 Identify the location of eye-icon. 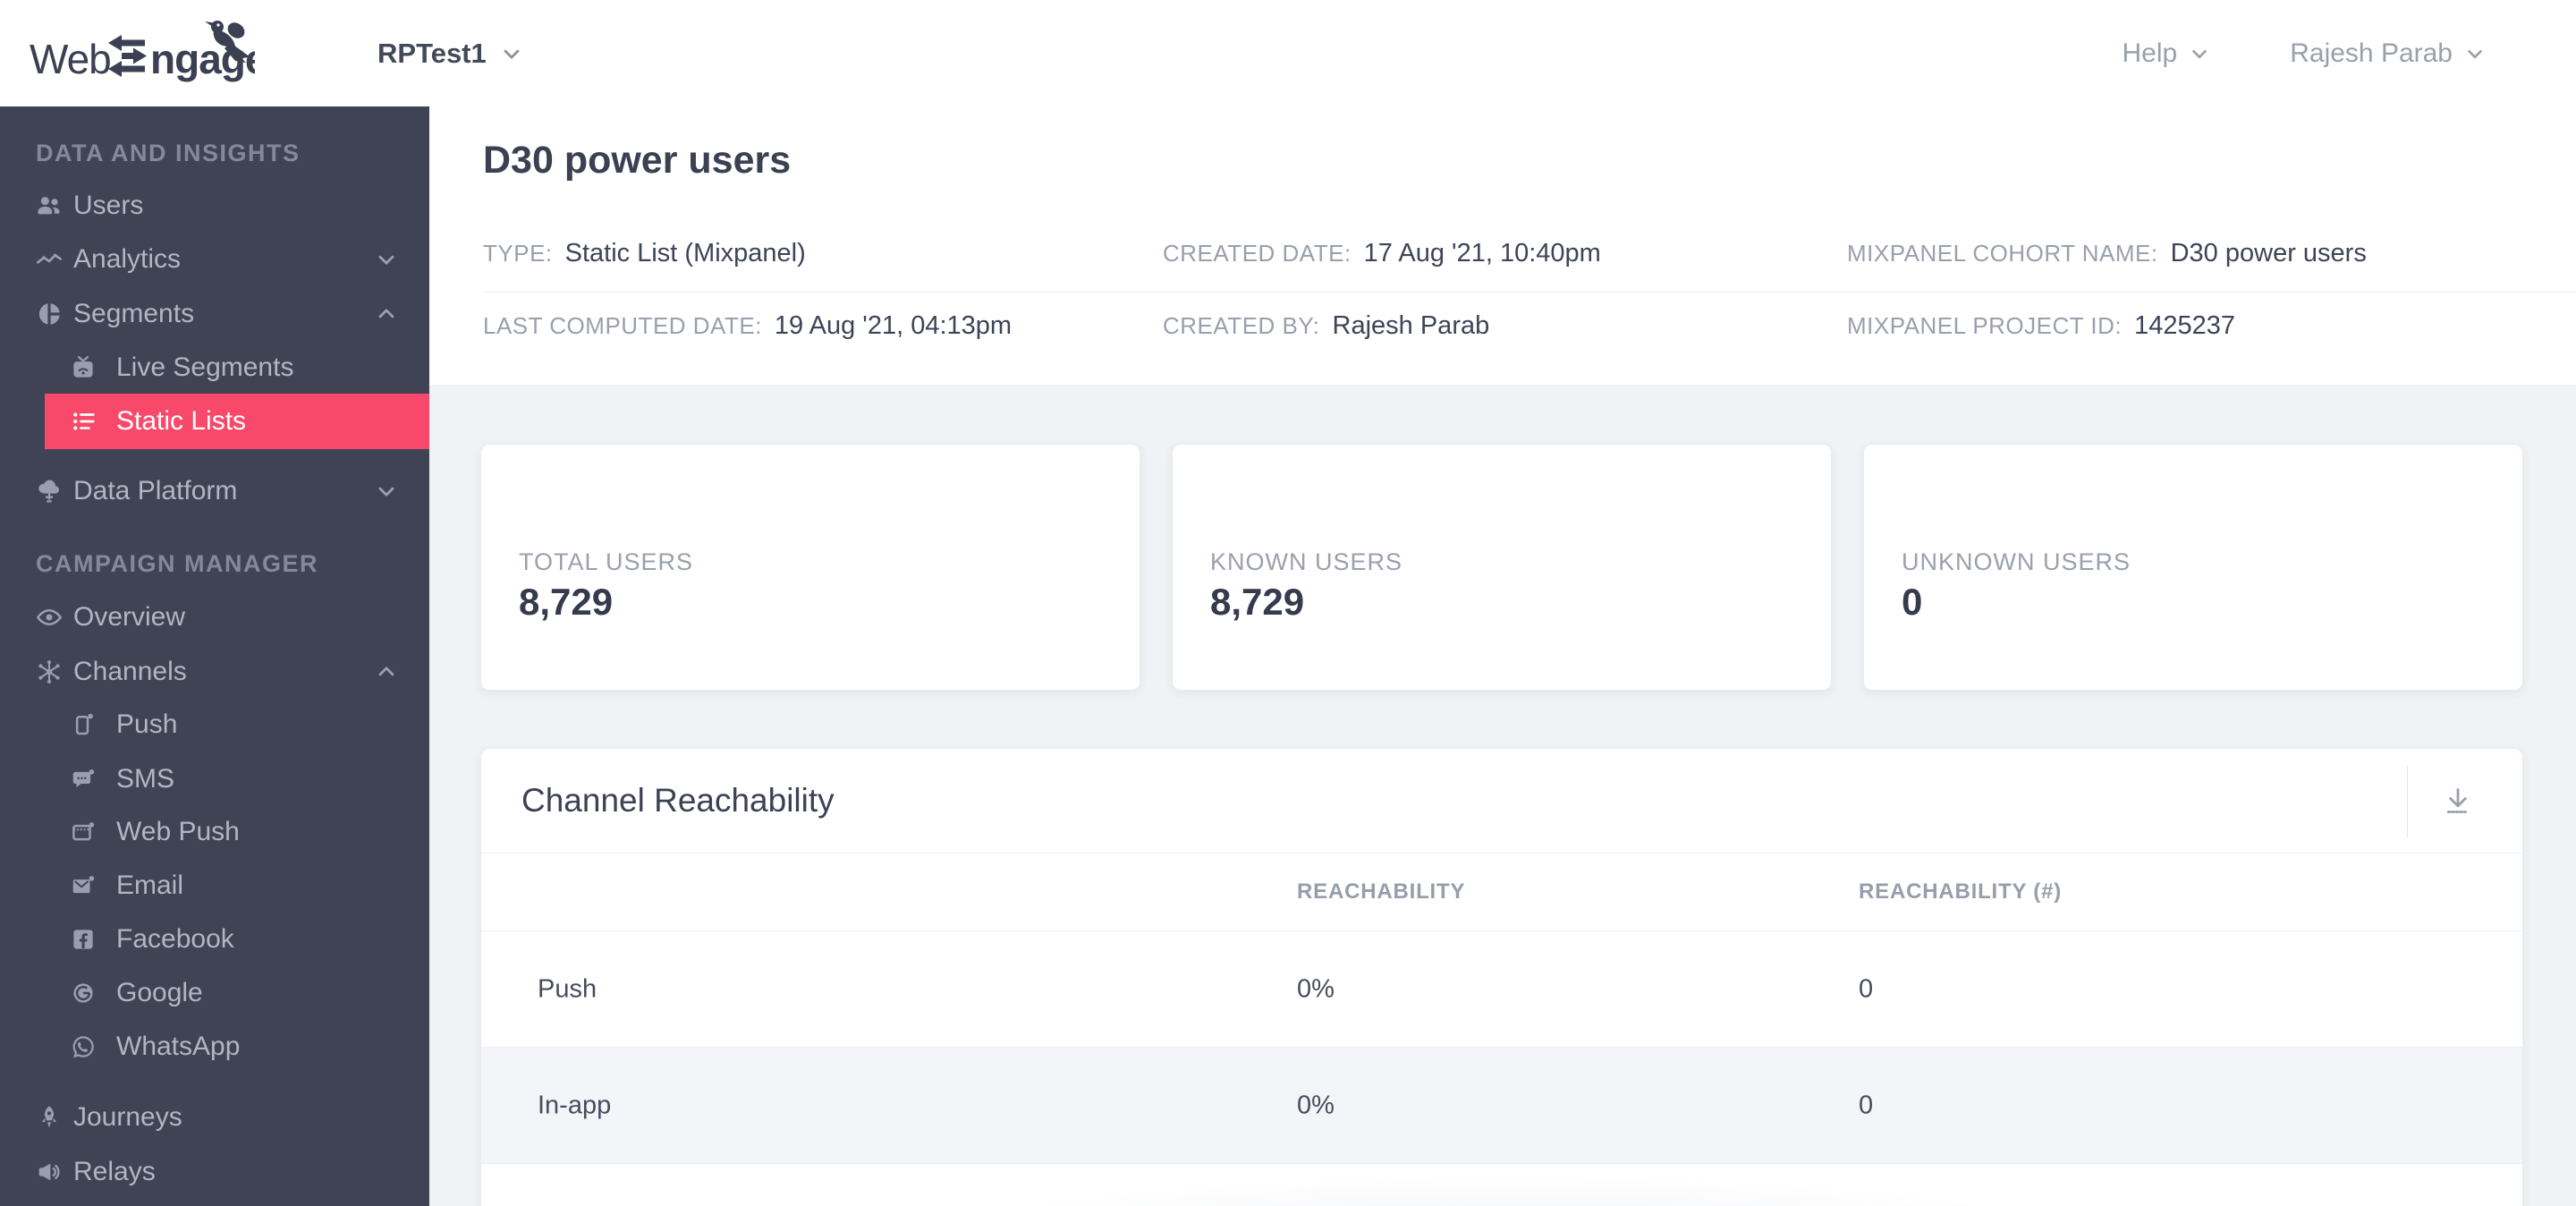
(49, 617).